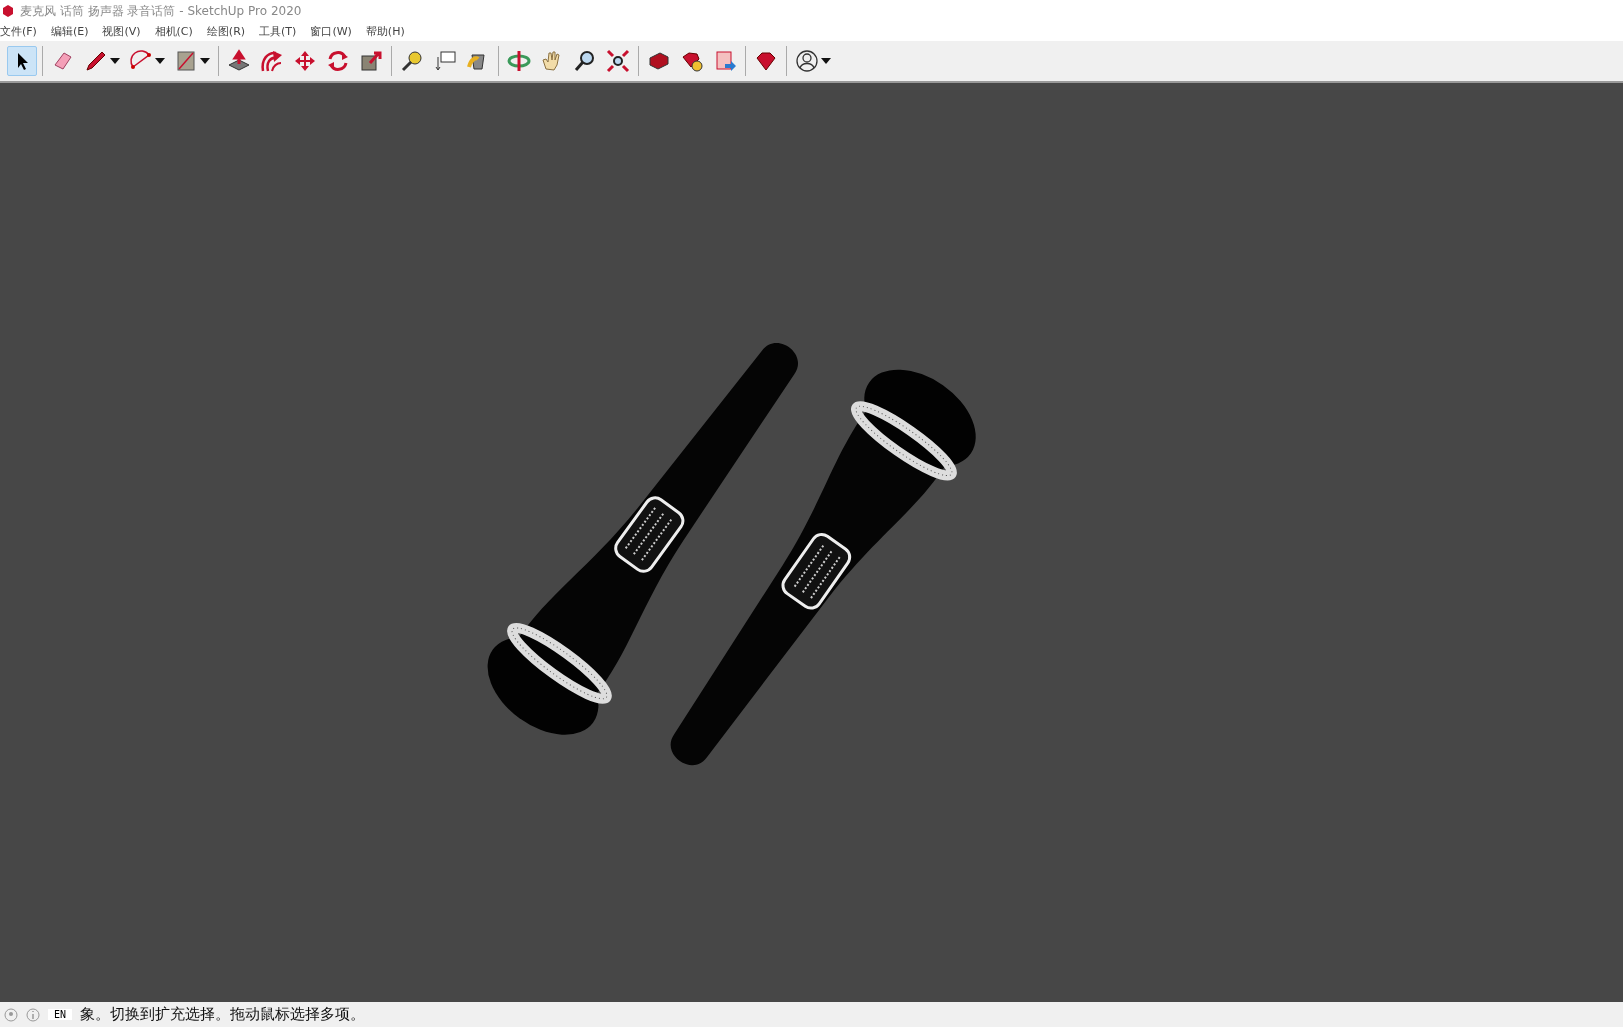 The height and width of the screenshot is (1027, 1623). What do you see at coordinates (807, 61) in the screenshot?
I see `user-icon` at bounding box center [807, 61].